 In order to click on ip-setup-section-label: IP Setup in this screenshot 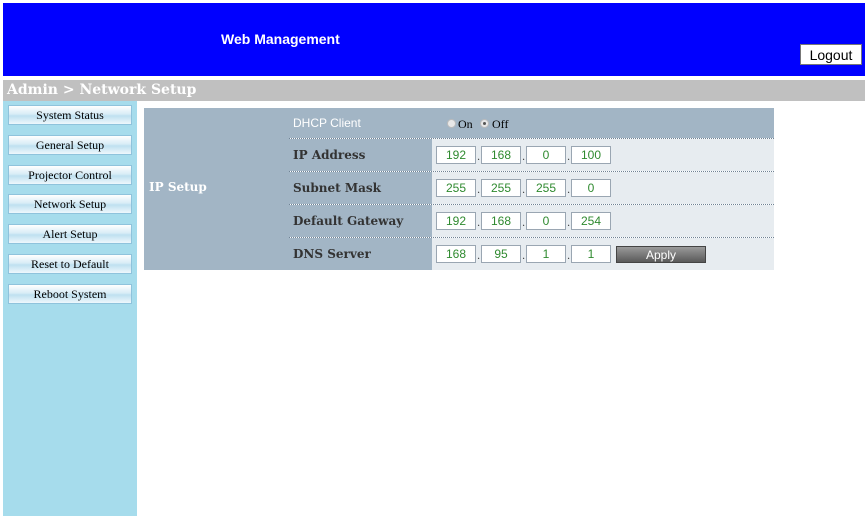, I will do `click(216, 189)`.